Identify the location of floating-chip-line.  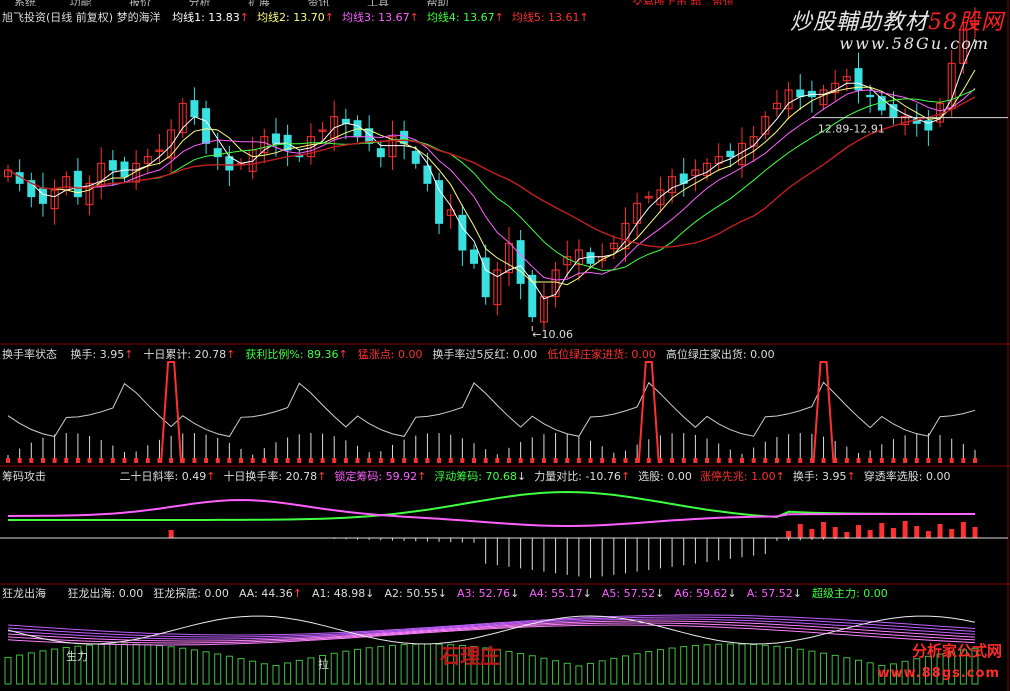
(491, 505).